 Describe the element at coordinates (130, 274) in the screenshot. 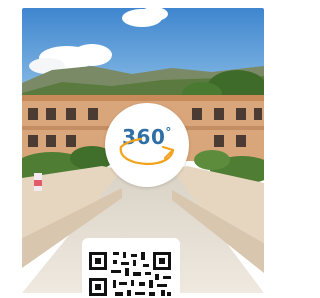

I see `qr-code-icon` at that location.